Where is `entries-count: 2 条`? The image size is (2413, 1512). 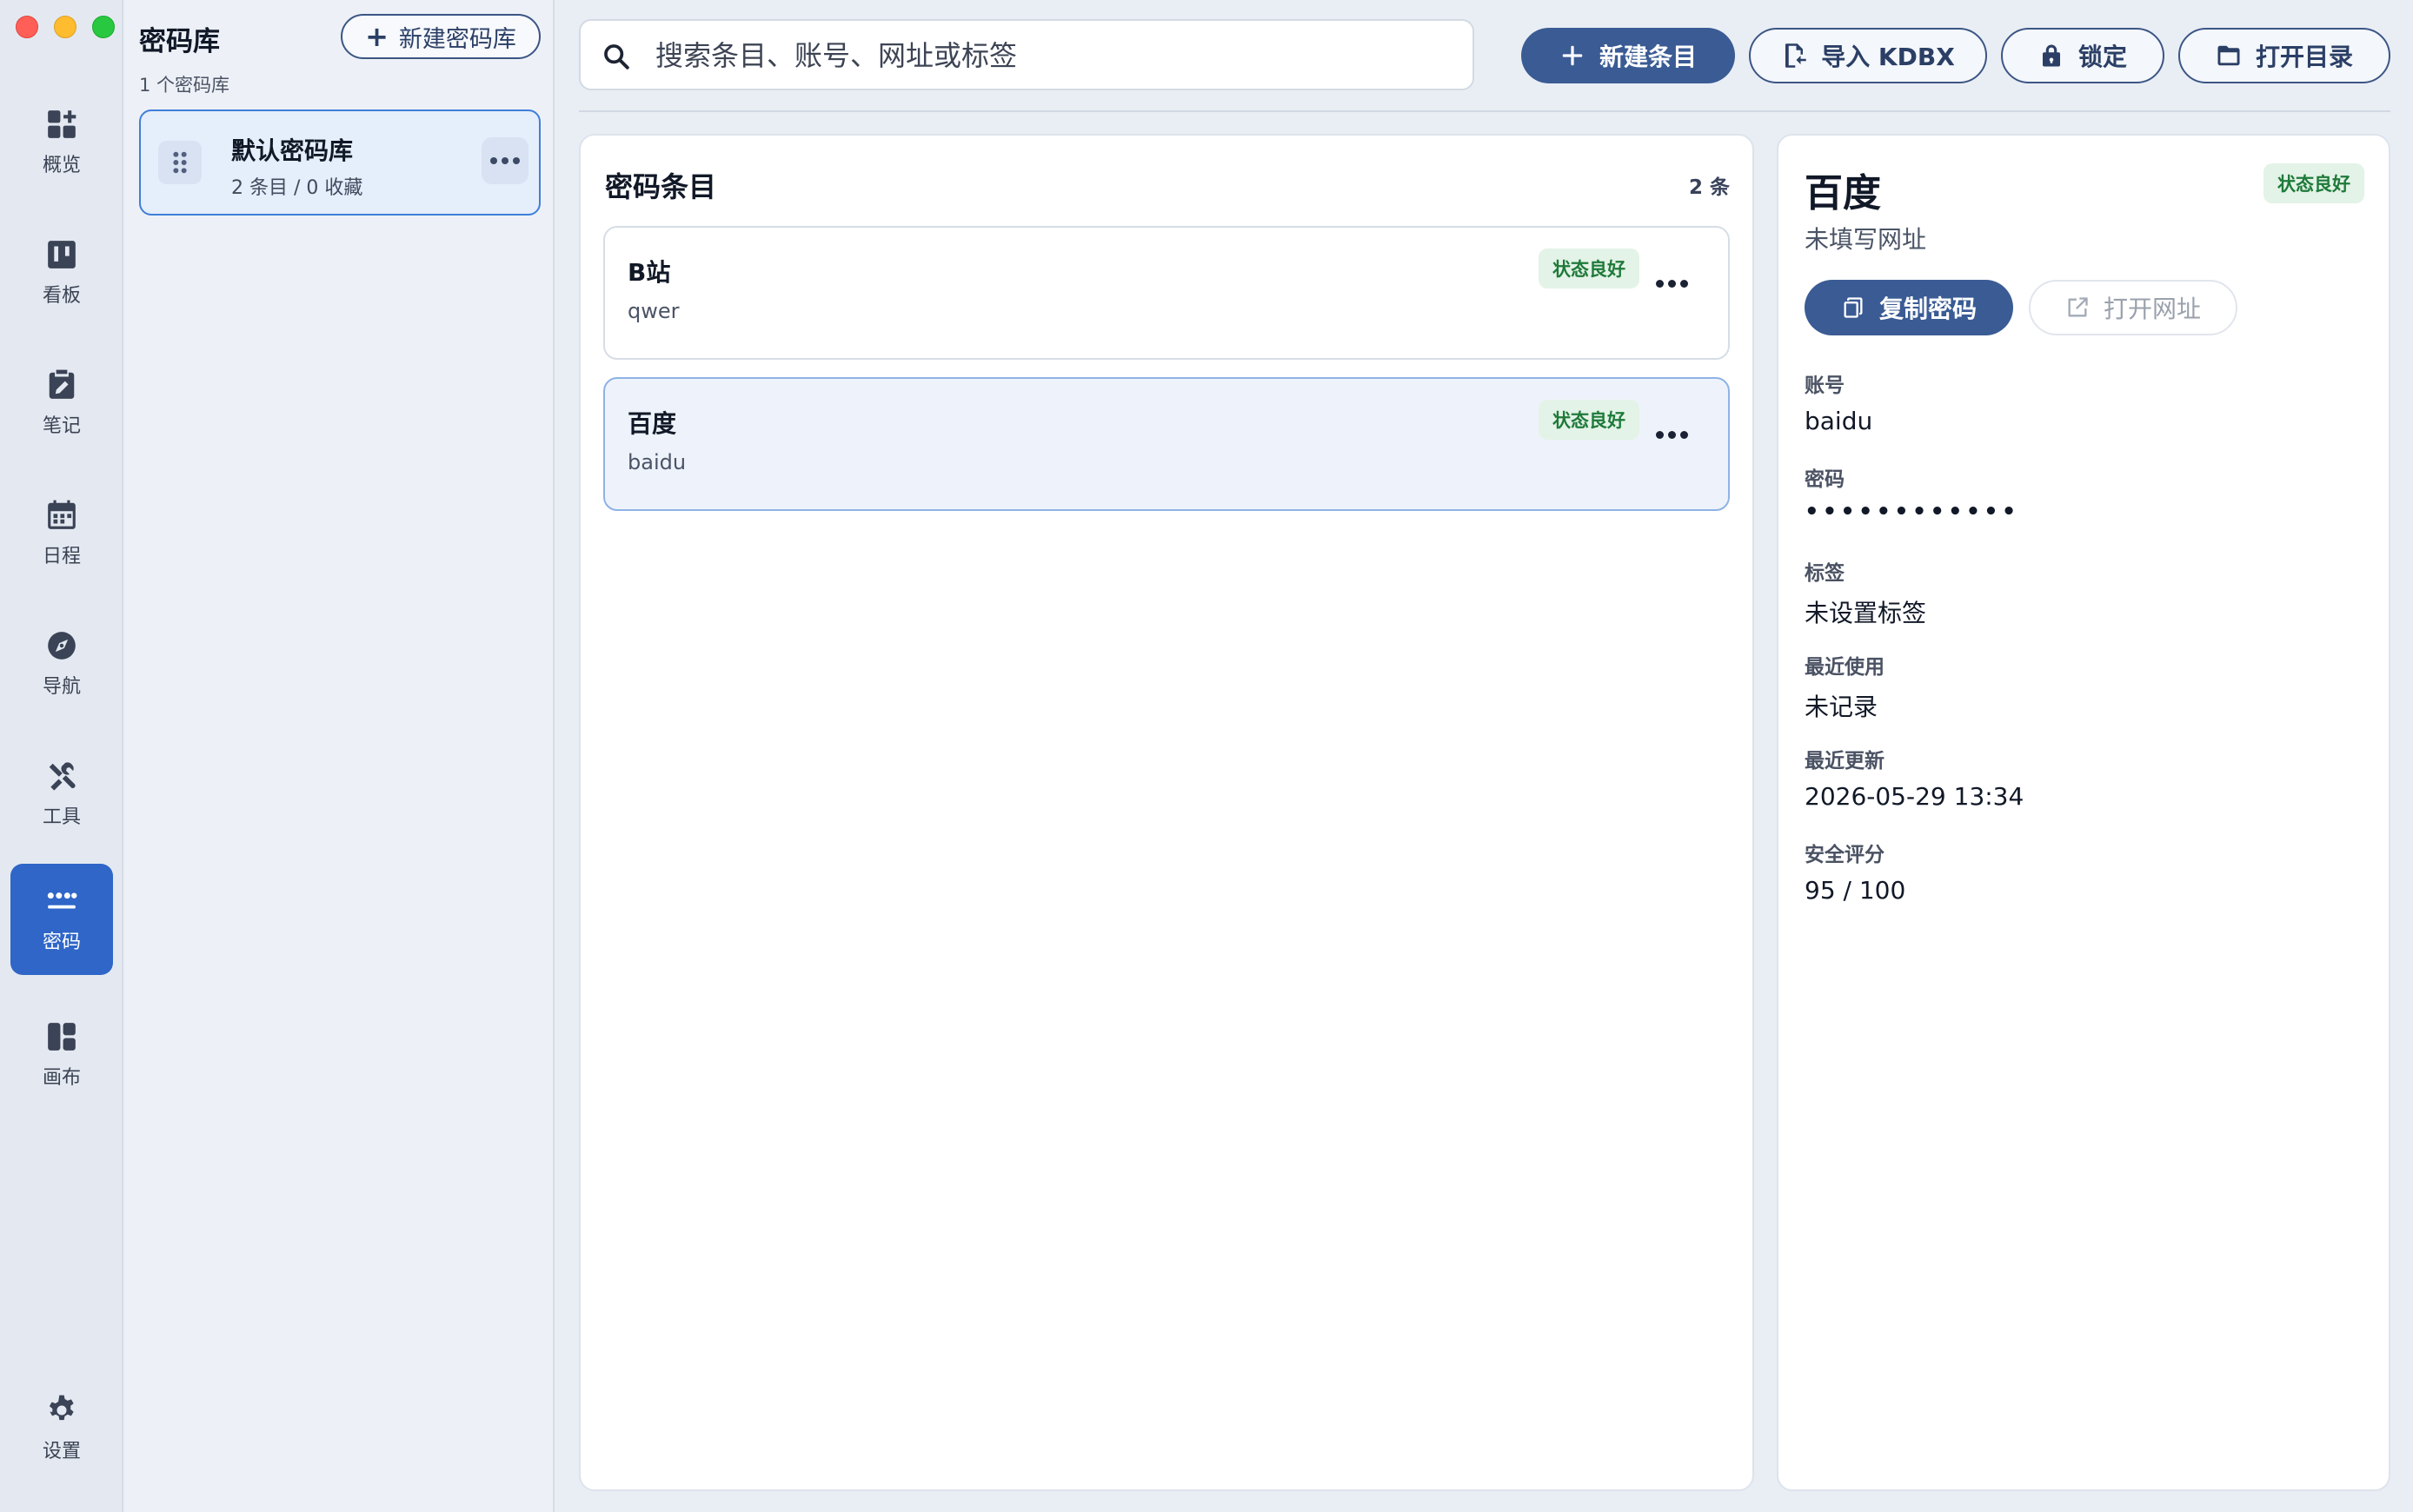
entries-count: 2 条 is located at coordinates (1709, 187).